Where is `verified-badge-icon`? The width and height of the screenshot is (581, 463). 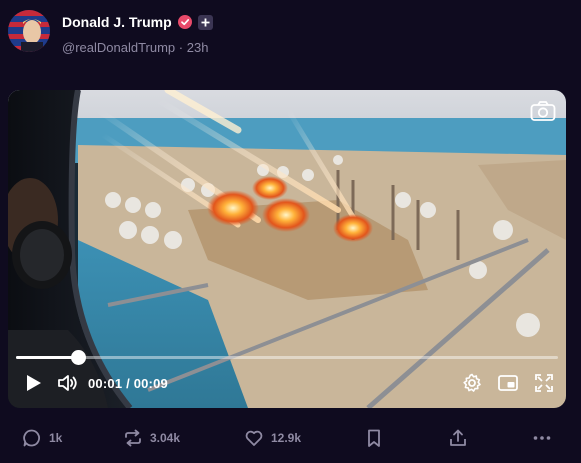
verified-badge-icon is located at coordinates (184, 22).